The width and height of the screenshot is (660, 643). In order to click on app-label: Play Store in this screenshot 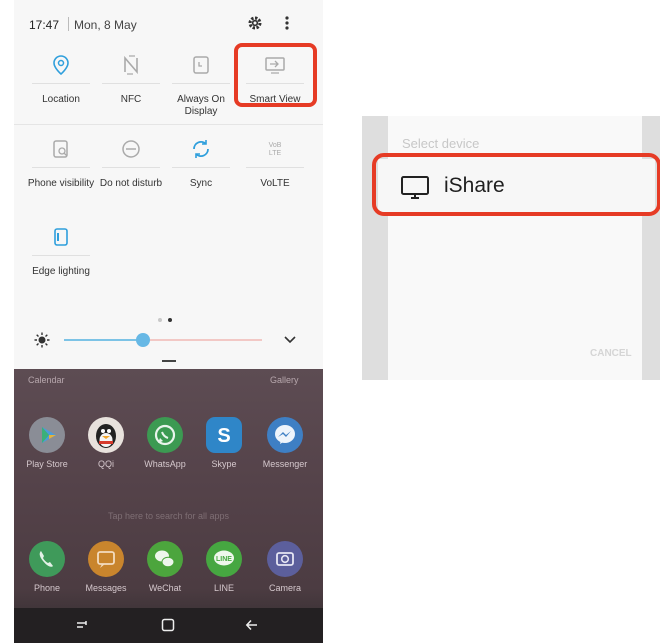, I will do `click(47, 464)`.